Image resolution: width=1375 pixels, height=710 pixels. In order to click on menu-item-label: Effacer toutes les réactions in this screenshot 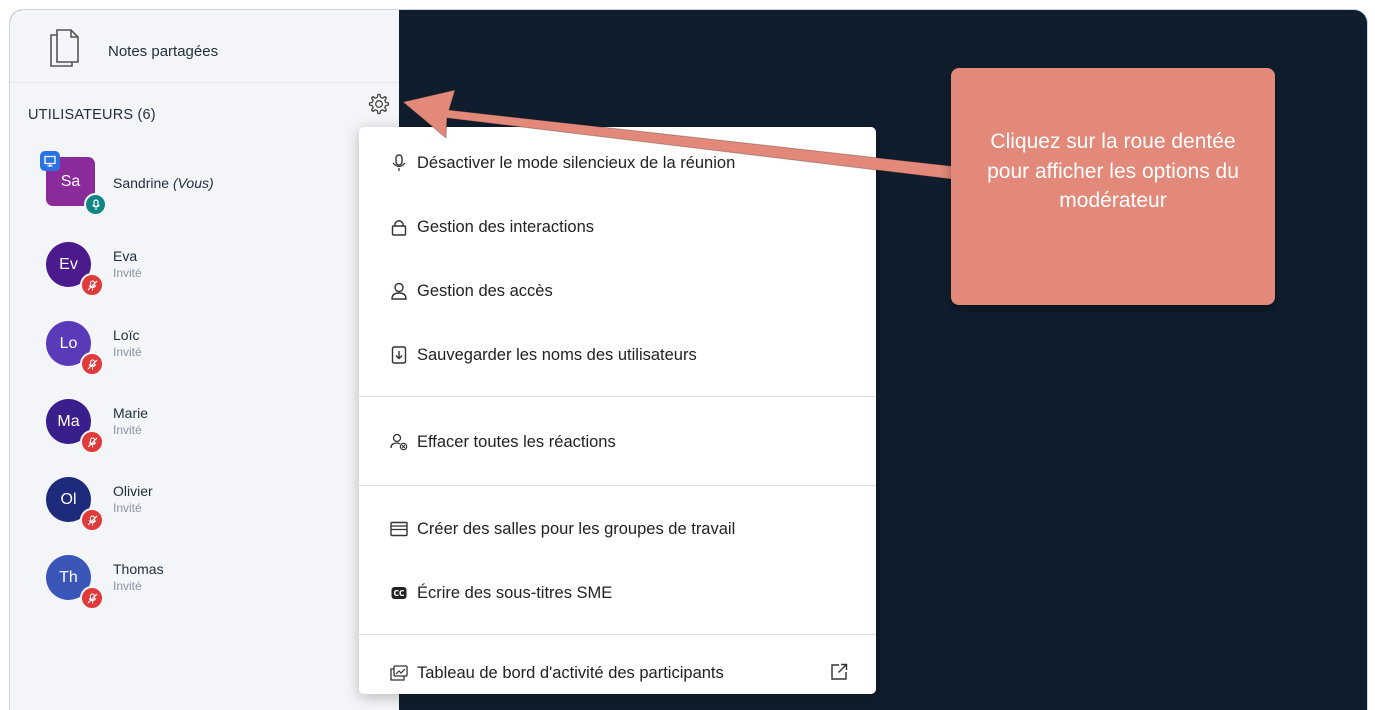, I will do `click(516, 441)`.